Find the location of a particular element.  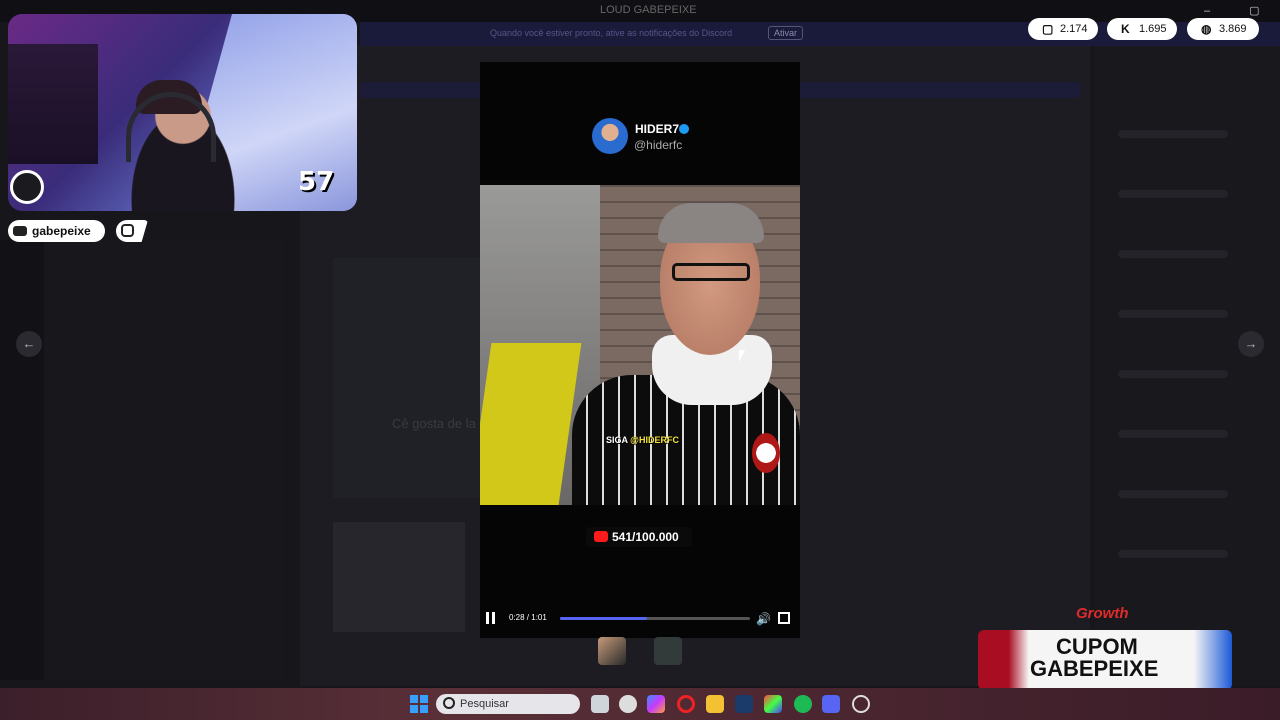

seek-bar is located at coordinates (655, 618).